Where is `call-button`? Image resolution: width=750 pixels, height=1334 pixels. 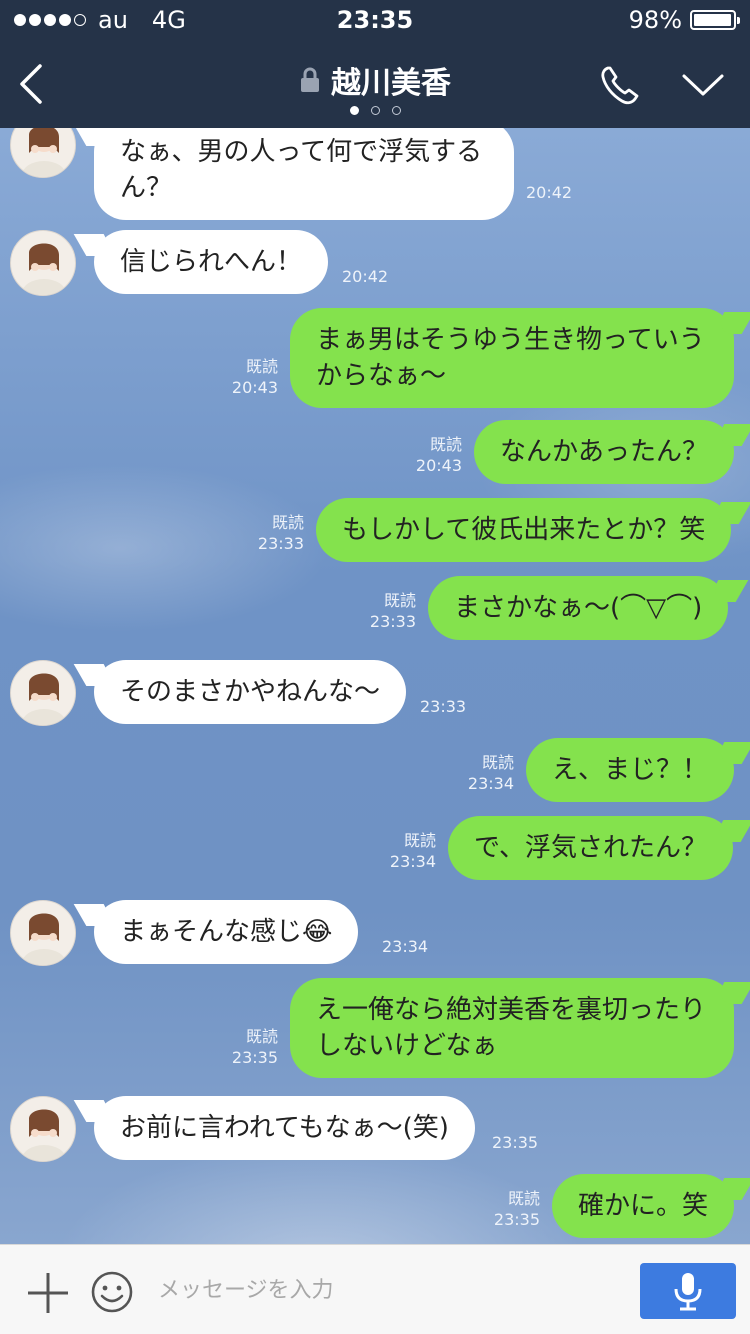
call-button is located at coordinates (620, 86).